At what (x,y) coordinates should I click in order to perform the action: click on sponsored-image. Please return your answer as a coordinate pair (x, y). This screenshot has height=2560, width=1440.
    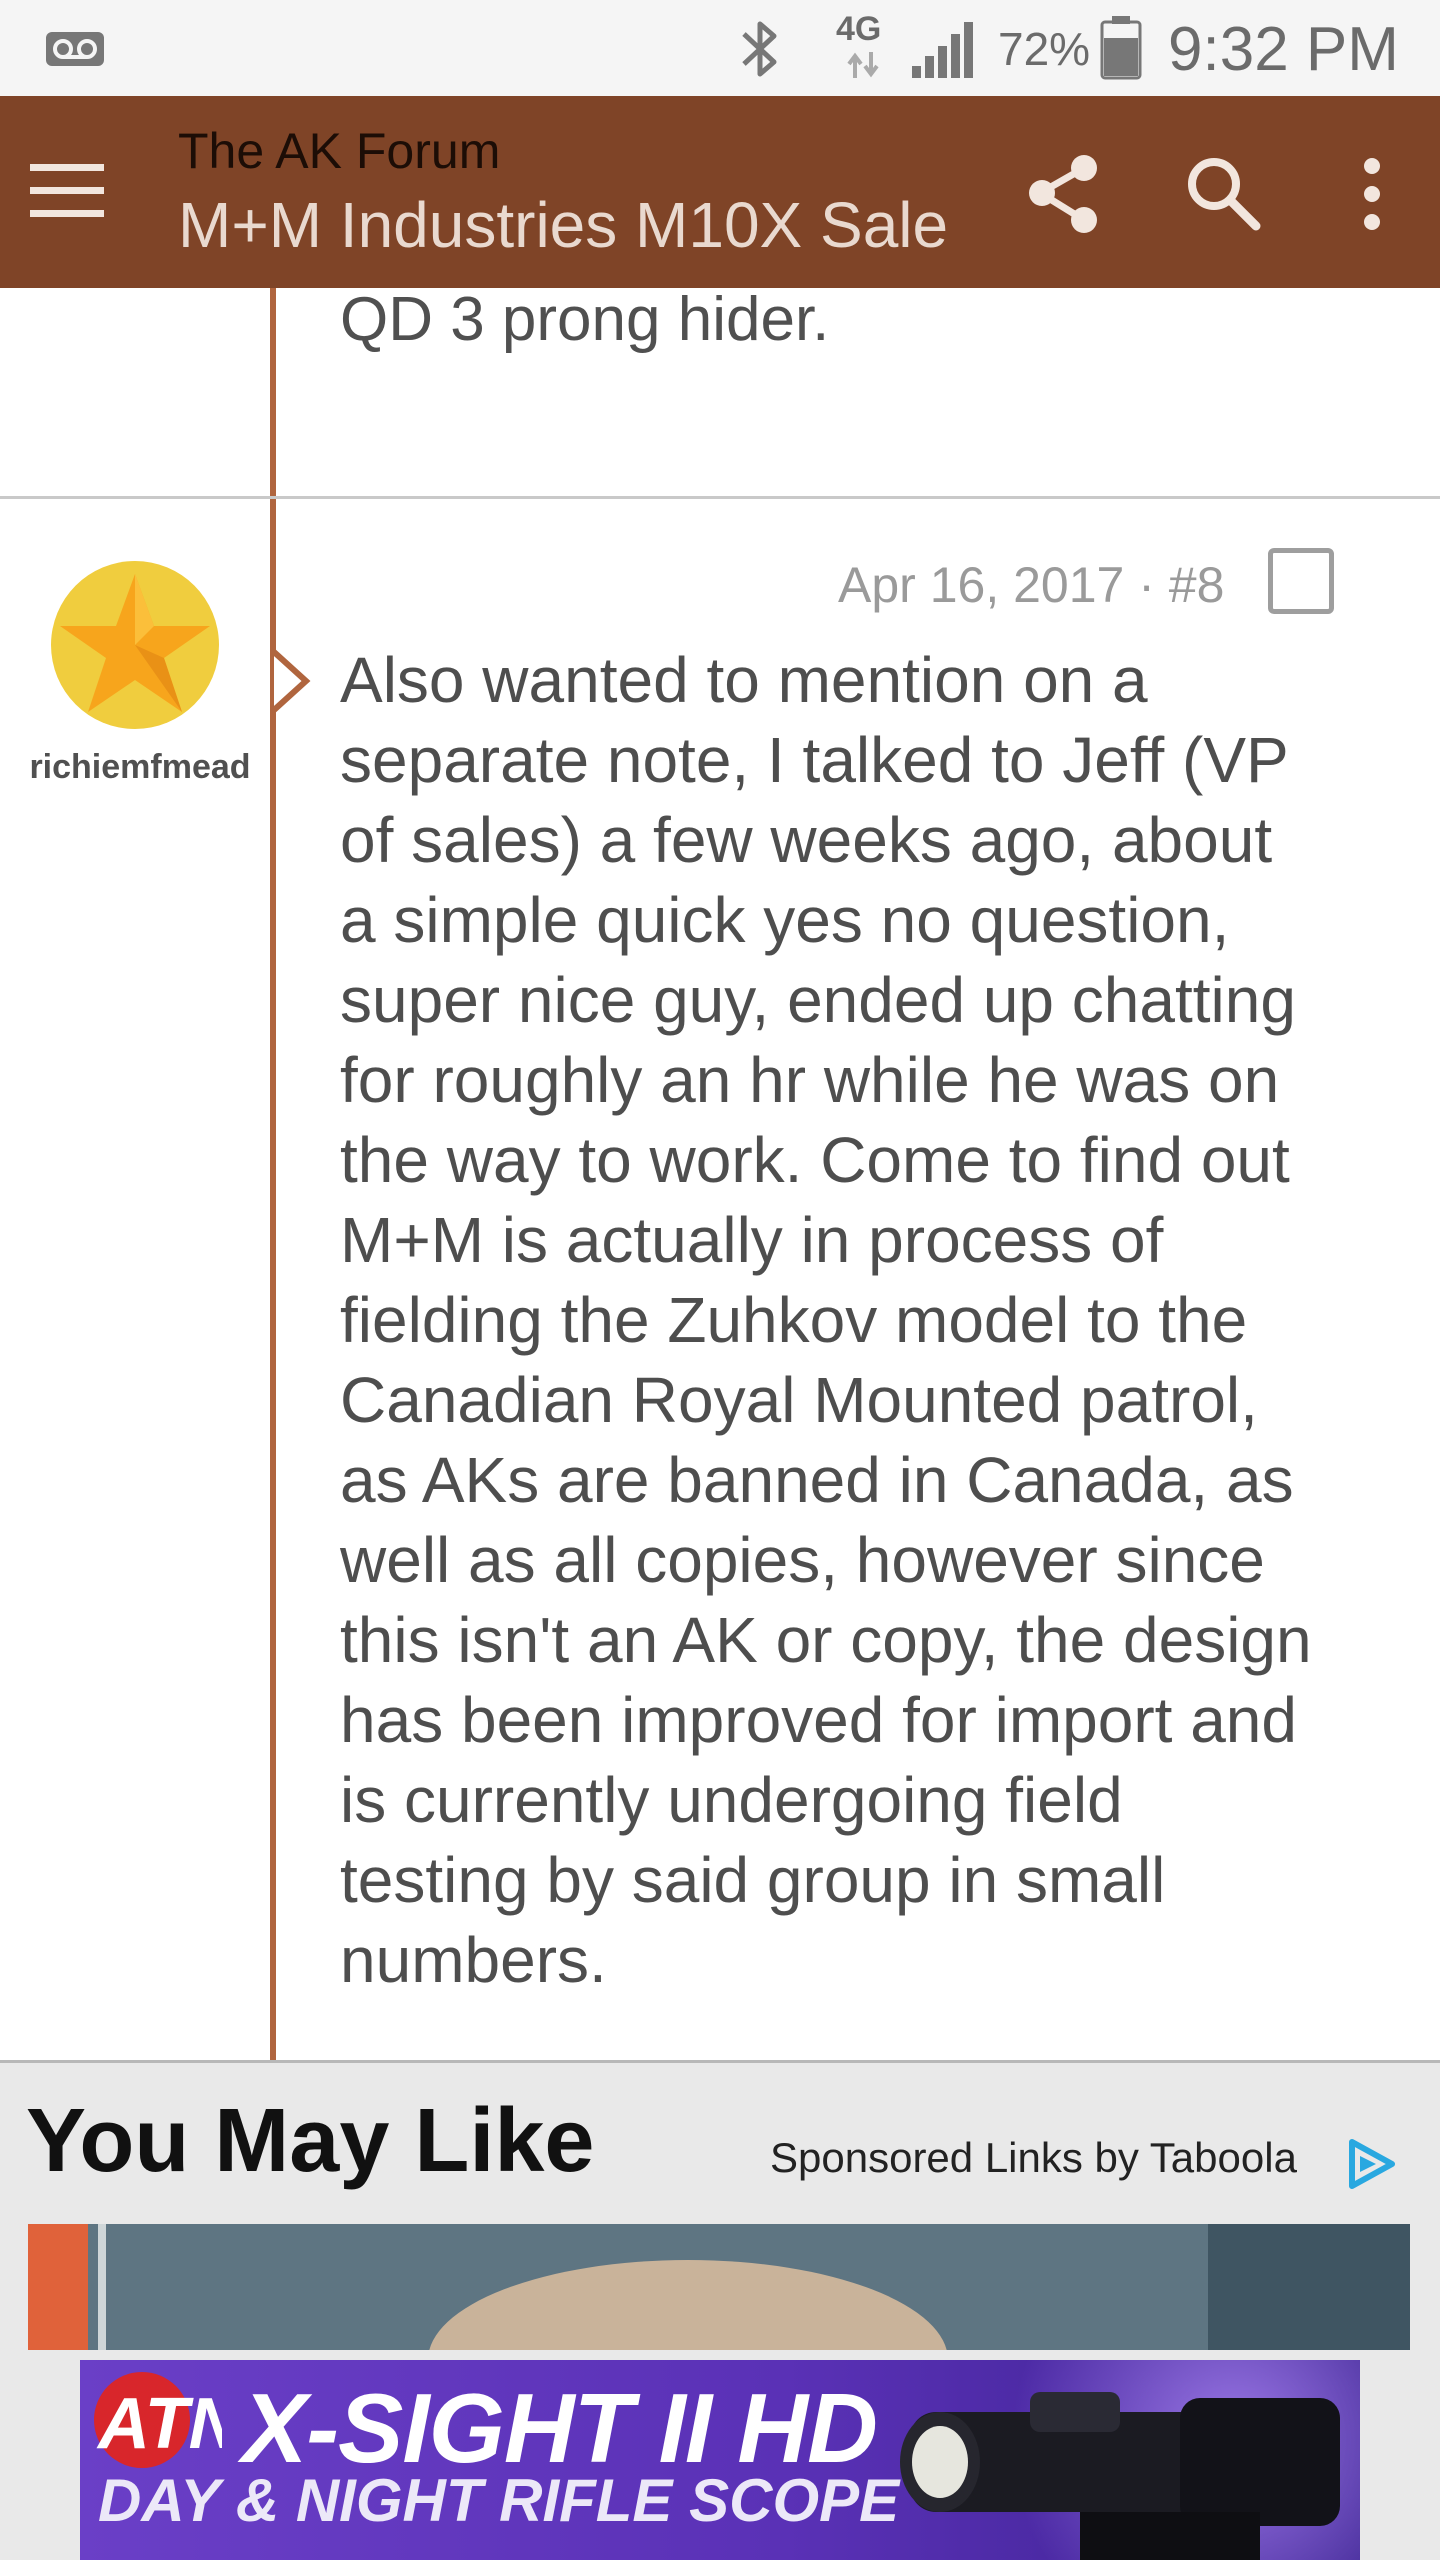
    Looking at the image, I should click on (719, 2287).